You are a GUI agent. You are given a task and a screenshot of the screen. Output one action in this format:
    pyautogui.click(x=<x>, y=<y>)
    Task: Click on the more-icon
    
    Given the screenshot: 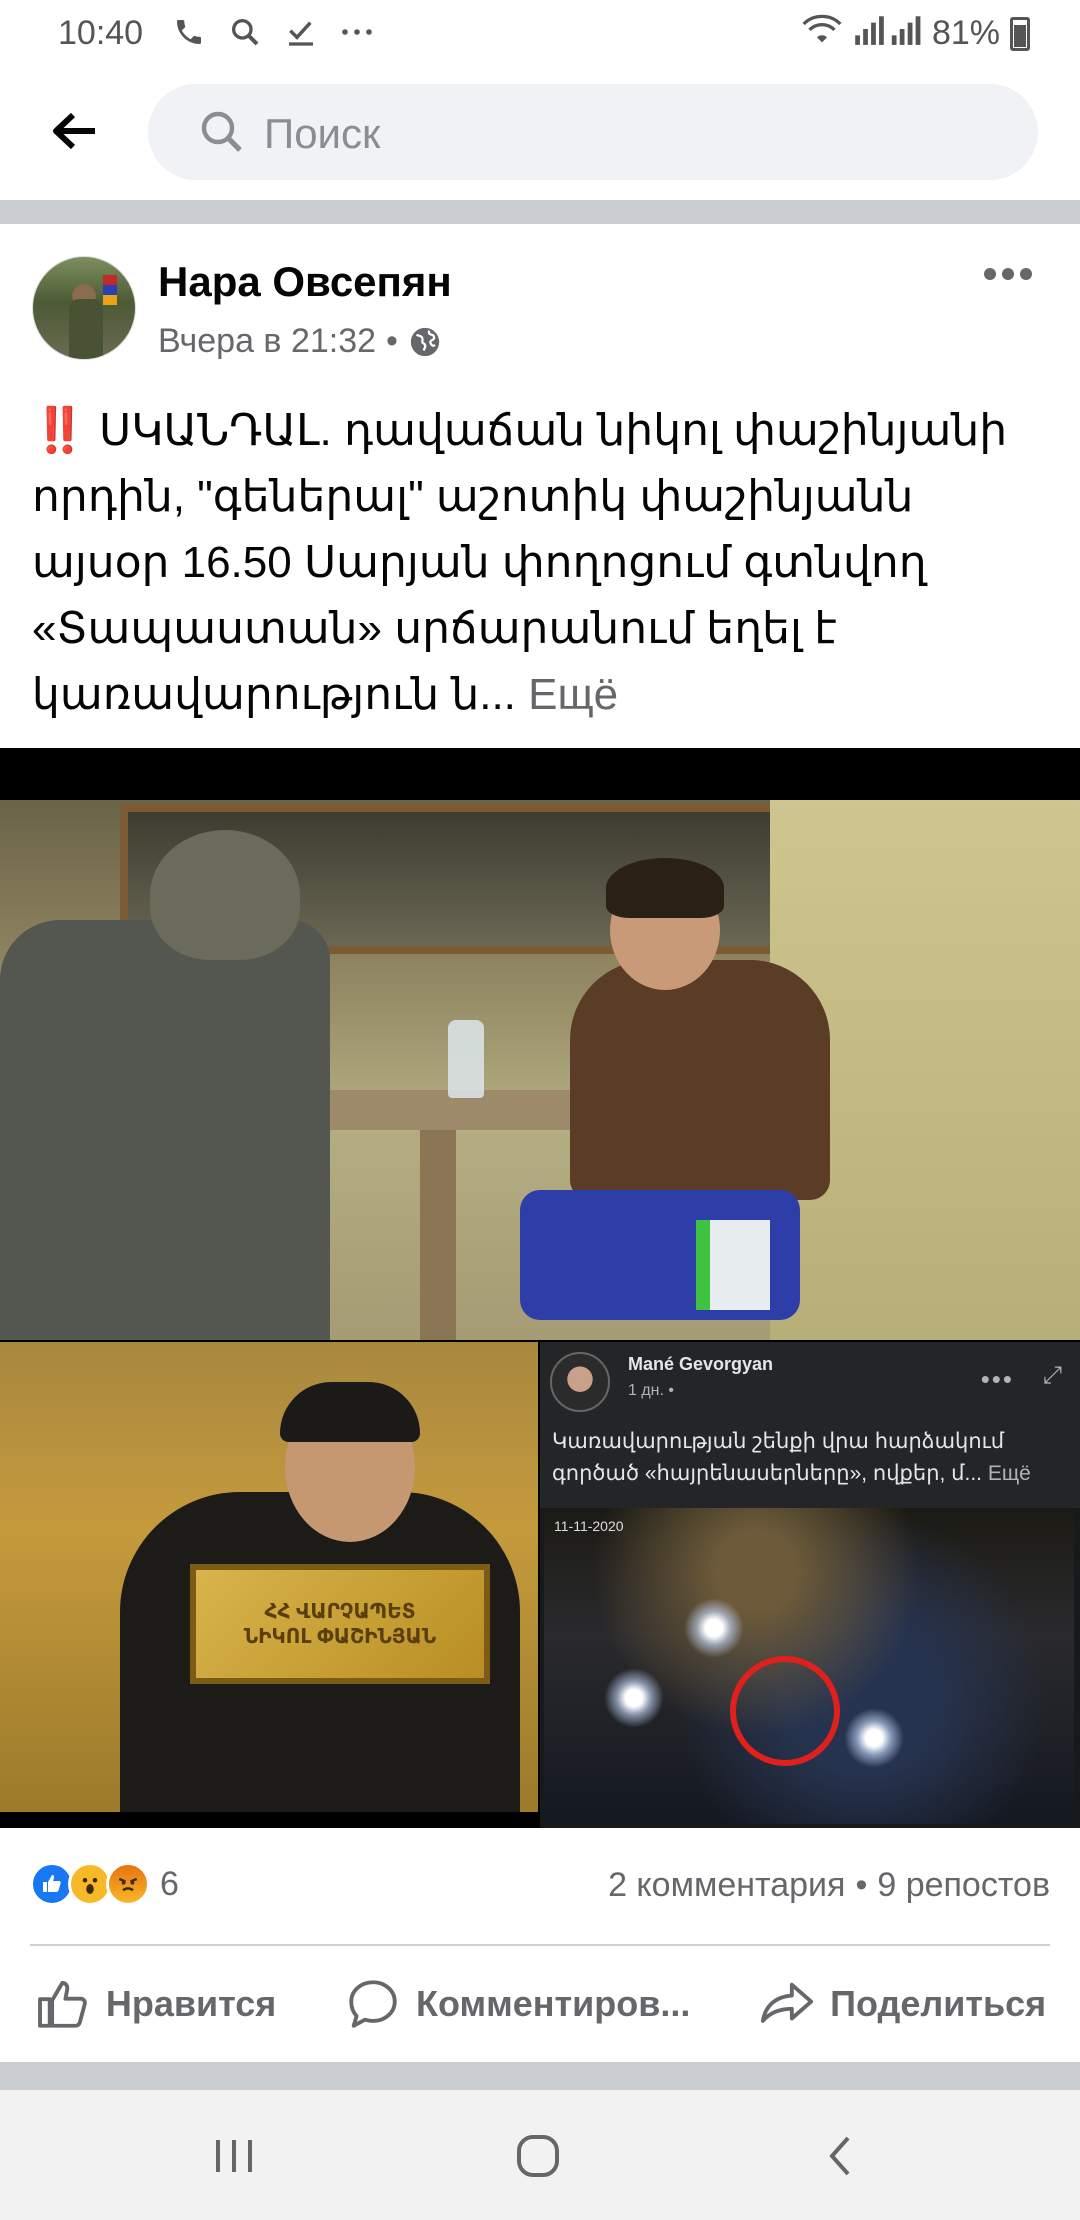 What is the action you would take?
    pyautogui.click(x=357, y=32)
    